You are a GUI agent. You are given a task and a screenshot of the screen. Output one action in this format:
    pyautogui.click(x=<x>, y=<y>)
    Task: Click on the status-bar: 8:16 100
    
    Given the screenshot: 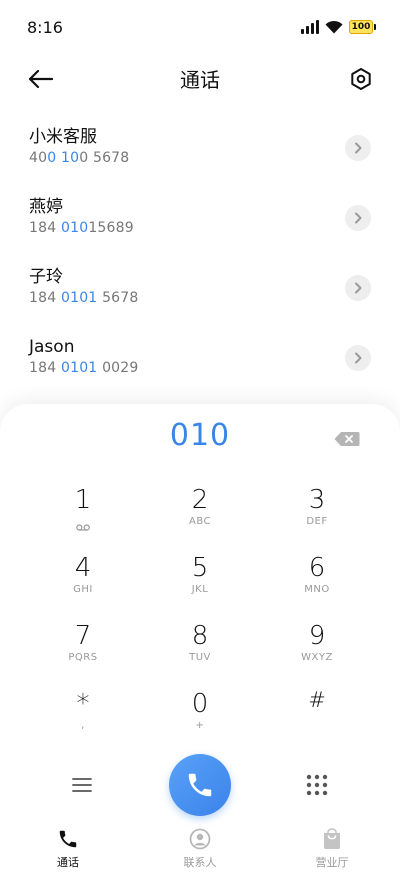 What is the action you would take?
    pyautogui.click(x=200, y=28)
    